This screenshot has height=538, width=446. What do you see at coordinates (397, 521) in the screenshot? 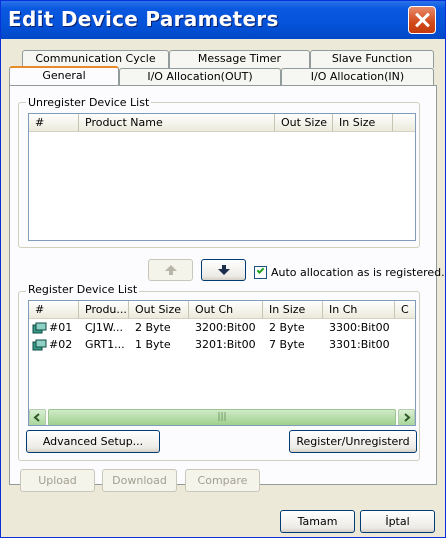
I see `cancel-button: İptal` at bounding box center [397, 521].